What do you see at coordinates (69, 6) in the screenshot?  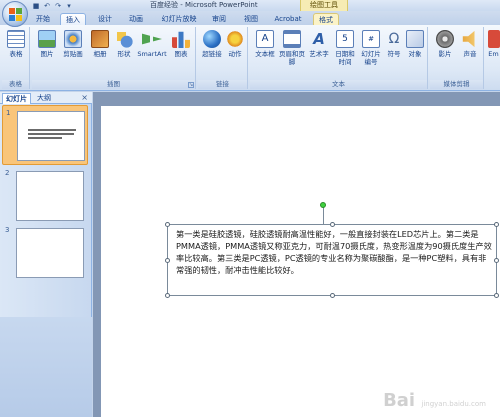 I see `chevron-down-icon: ▾` at bounding box center [69, 6].